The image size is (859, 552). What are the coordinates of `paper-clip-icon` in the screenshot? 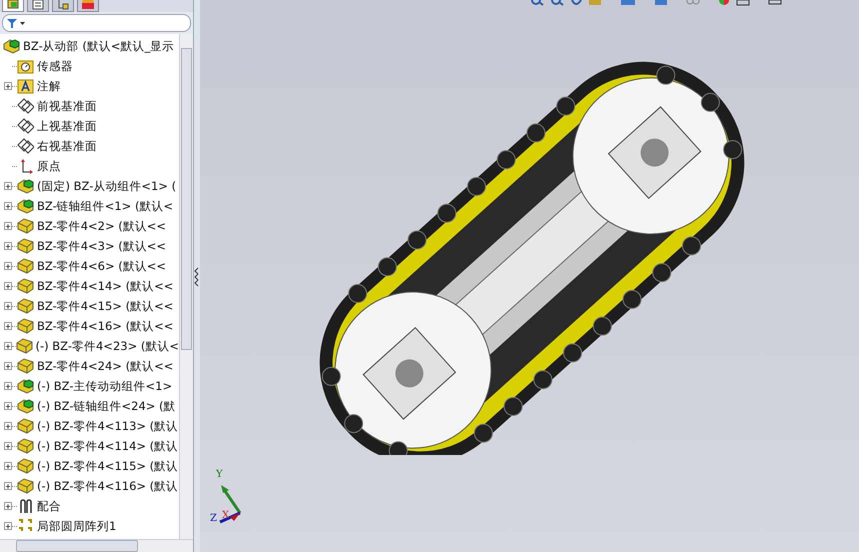 It's located at (25, 506).